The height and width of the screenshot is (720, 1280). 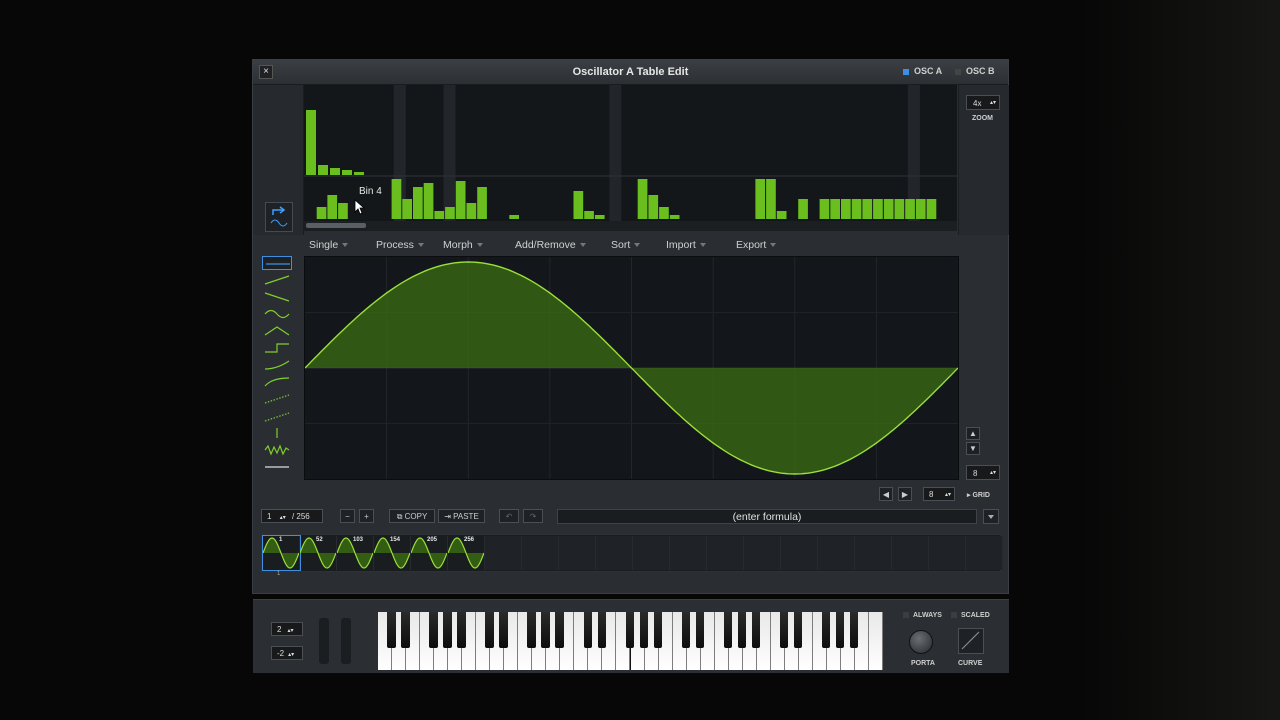 What do you see at coordinates (336, 225) in the screenshot?
I see `spectrum-scroll-thumb` at bounding box center [336, 225].